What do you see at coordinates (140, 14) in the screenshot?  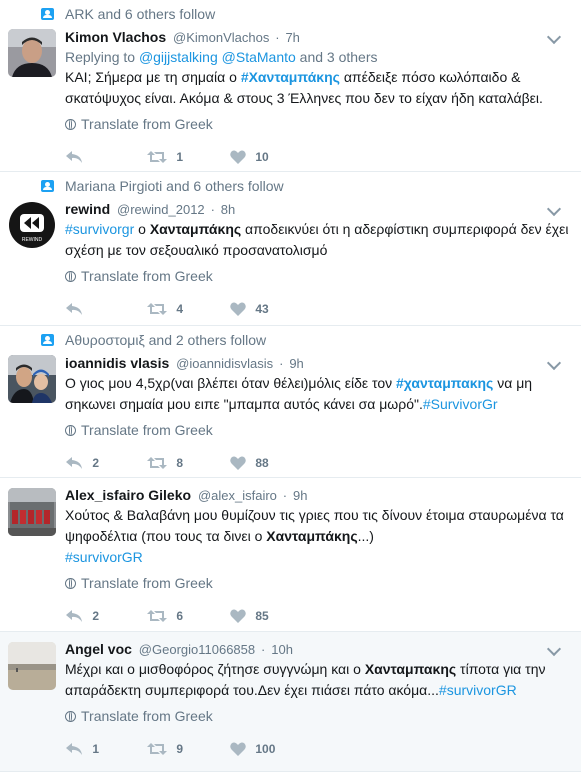 I see `social-context-text: ARK and 6 others follow` at bounding box center [140, 14].